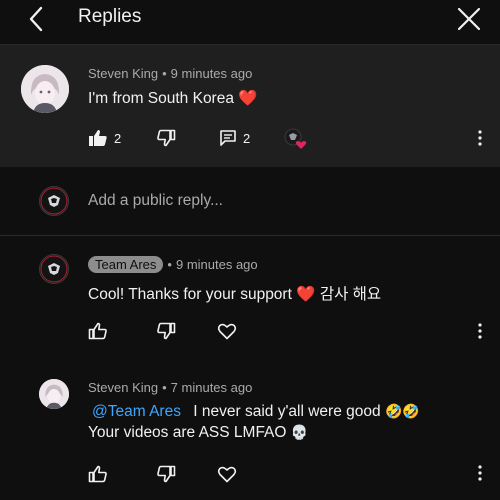 The height and width of the screenshot is (500, 500). I want to click on reply-text-line-2: Your videos are ASS LMFAO 💀, so click(198, 433).